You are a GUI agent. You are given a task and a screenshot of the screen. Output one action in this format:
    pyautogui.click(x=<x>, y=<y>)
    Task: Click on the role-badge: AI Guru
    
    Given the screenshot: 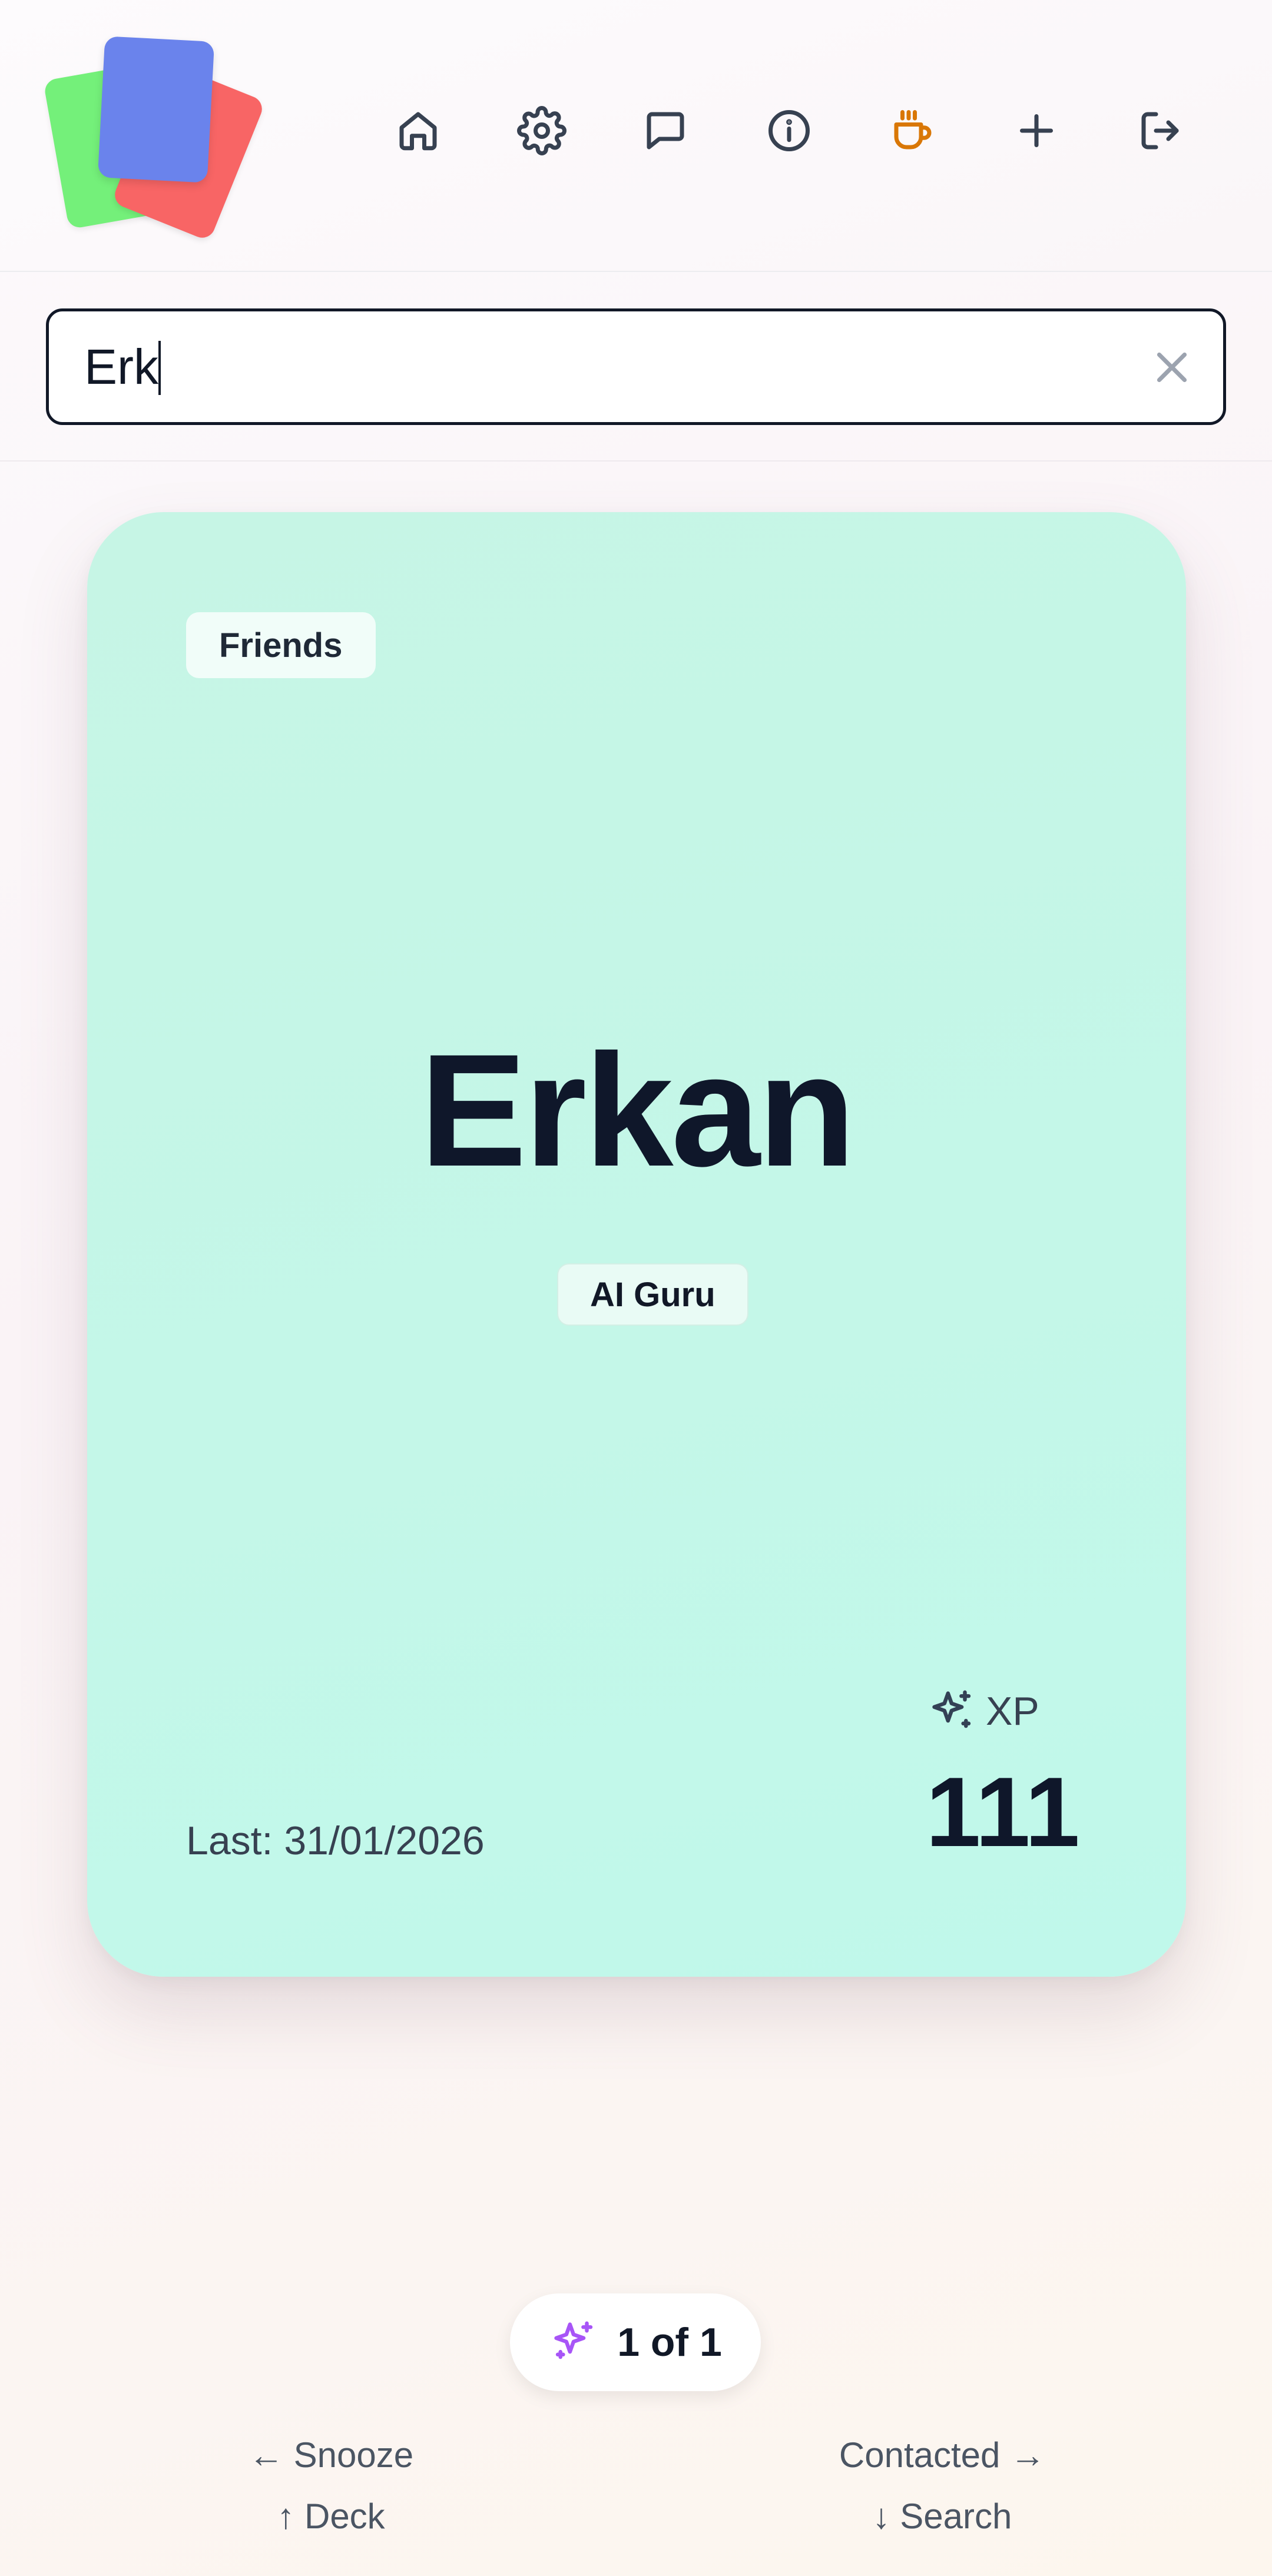 What is the action you would take?
    pyautogui.click(x=653, y=1295)
    